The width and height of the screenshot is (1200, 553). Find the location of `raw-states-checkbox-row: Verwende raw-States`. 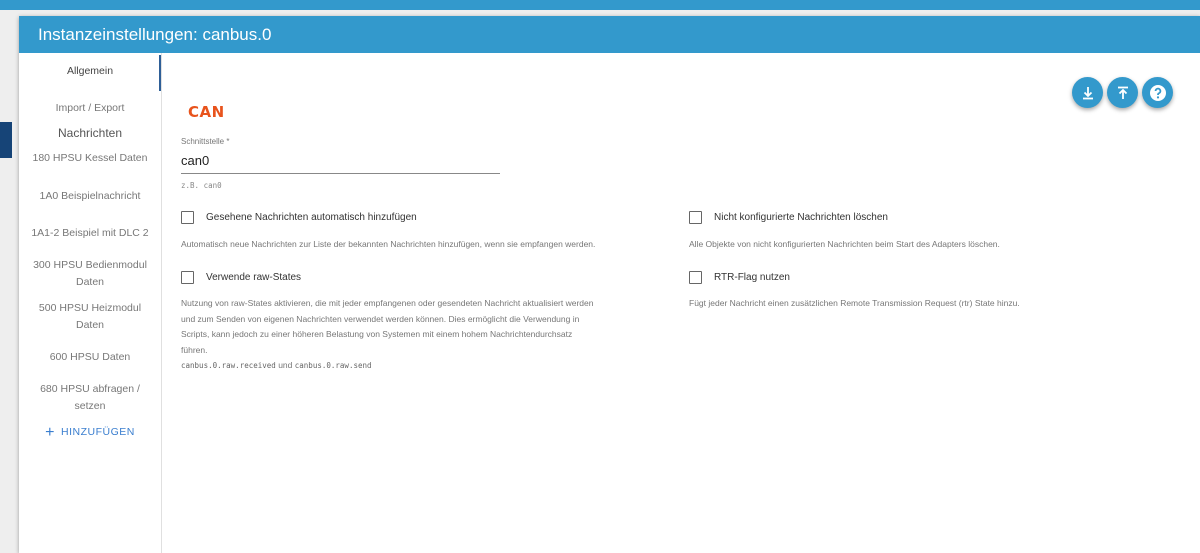

raw-states-checkbox-row: Verwende raw-States is located at coordinates (241, 277).